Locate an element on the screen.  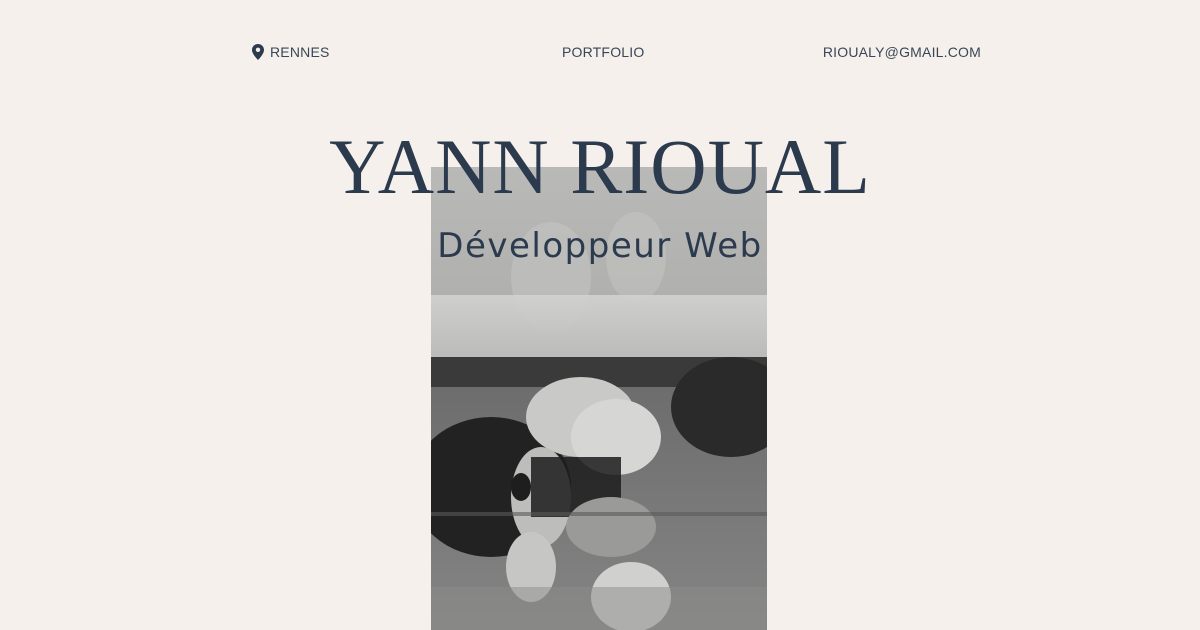
email-link: RIOUALY@GMAIL.COM is located at coordinates (902, 52).